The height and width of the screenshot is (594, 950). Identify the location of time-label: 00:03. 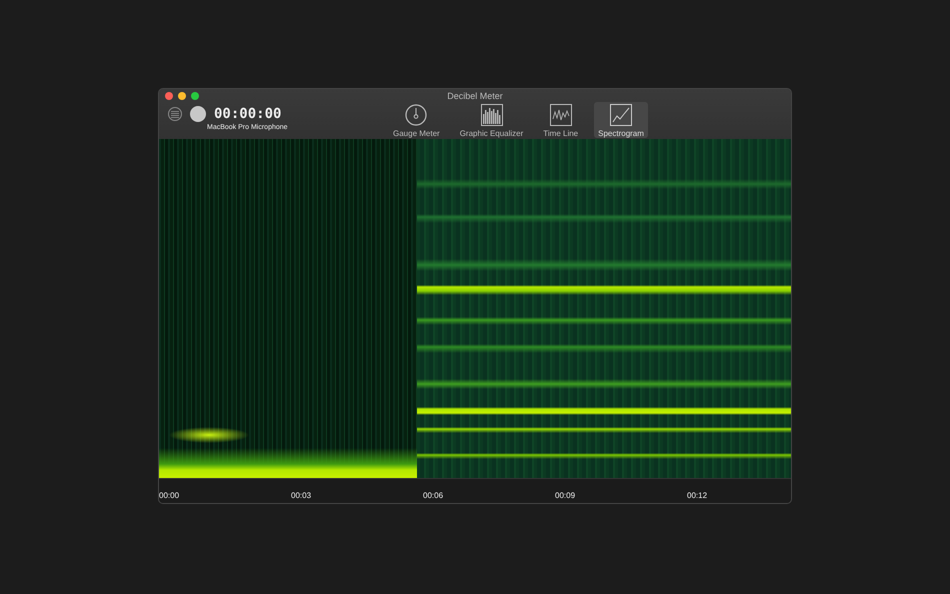
(301, 495).